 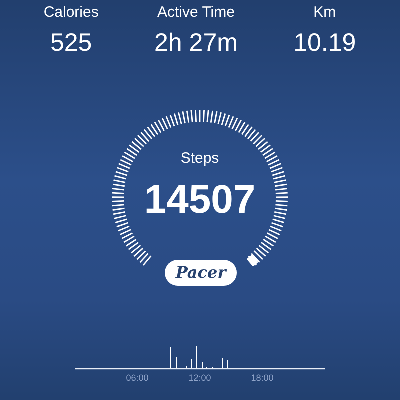 What do you see at coordinates (262, 378) in the screenshot?
I see `time-label: 18:00` at bounding box center [262, 378].